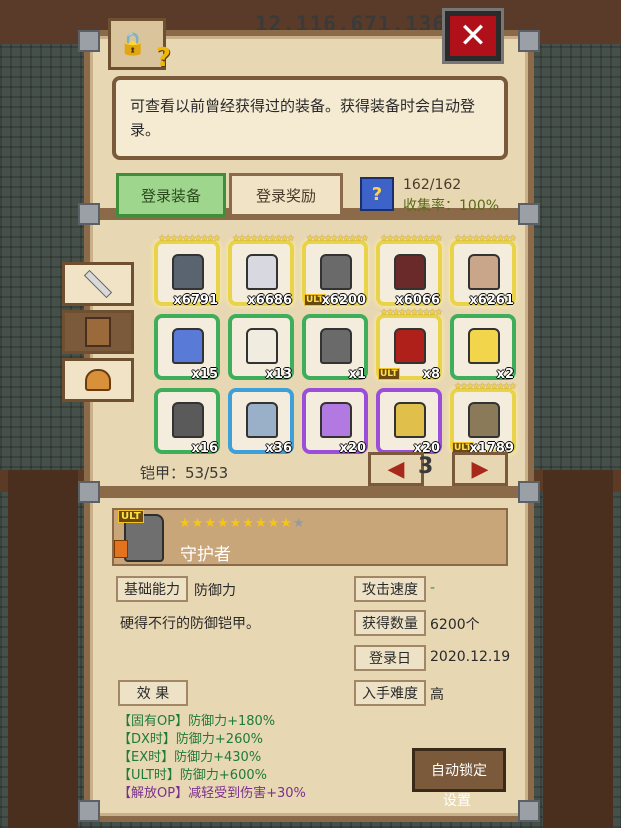 This screenshot has height=828, width=621. What do you see at coordinates (133, 44) in the screenshot?
I see `lock-icon: 🔒` at bounding box center [133, 44].